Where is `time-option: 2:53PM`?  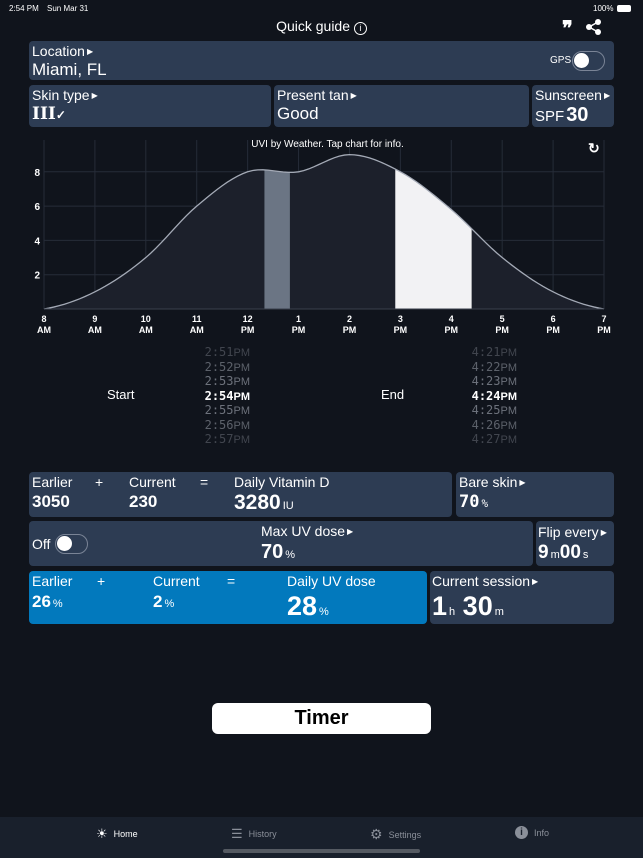 time-option: 2:53PM is located at coordinates (215, 381).